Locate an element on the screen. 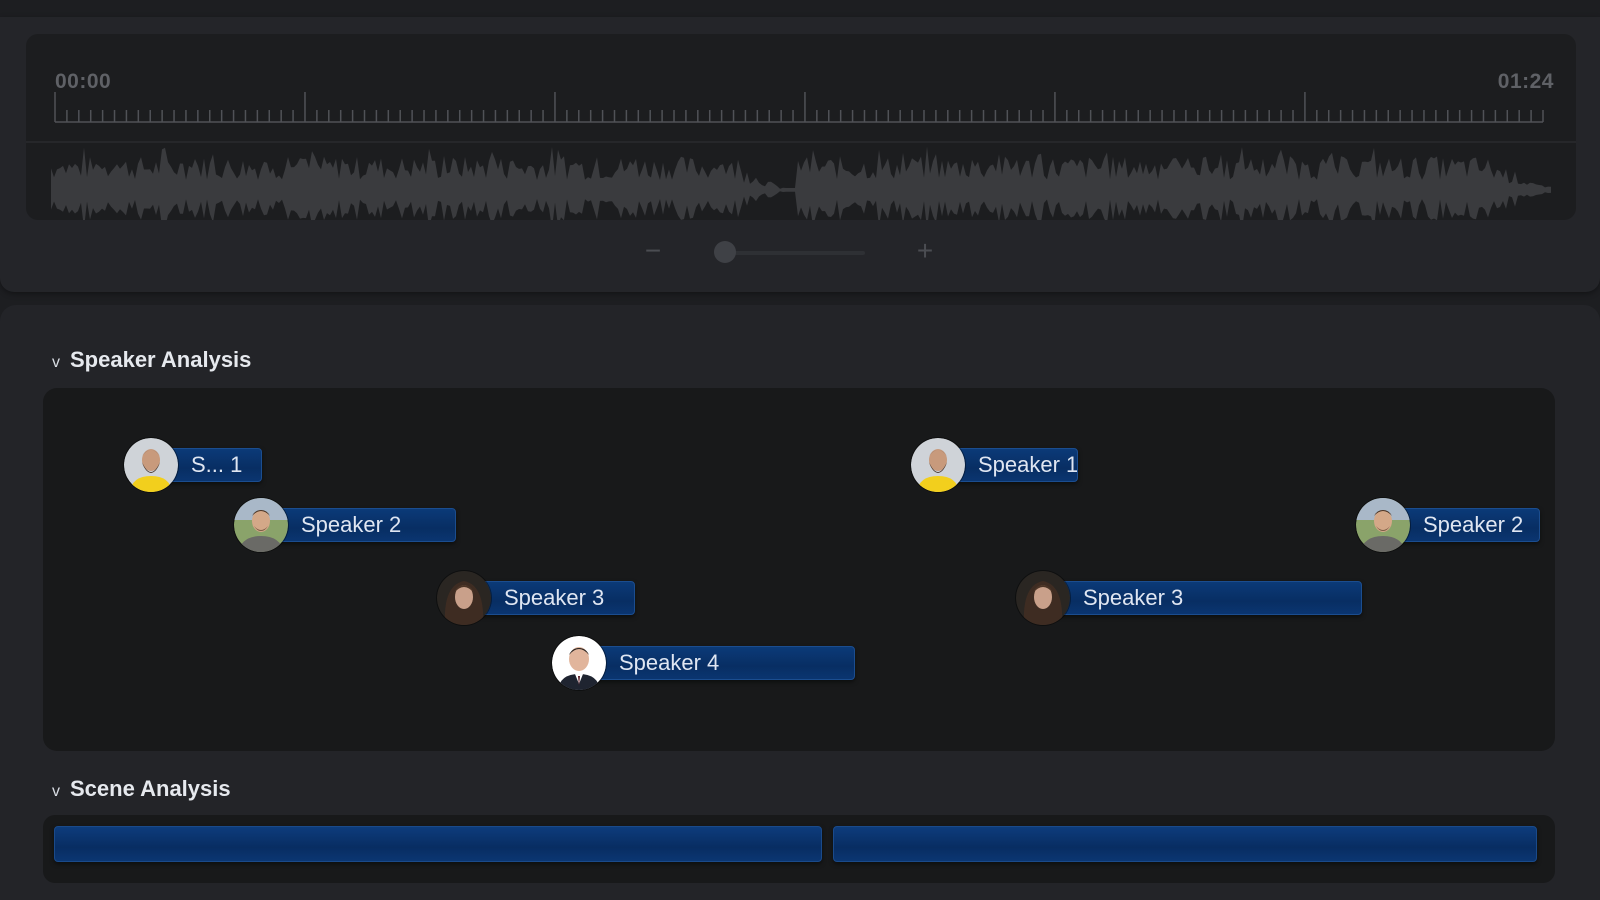 The image size is (1600, 900). zoom-slider-thumb is located at coordinates (725, 252).